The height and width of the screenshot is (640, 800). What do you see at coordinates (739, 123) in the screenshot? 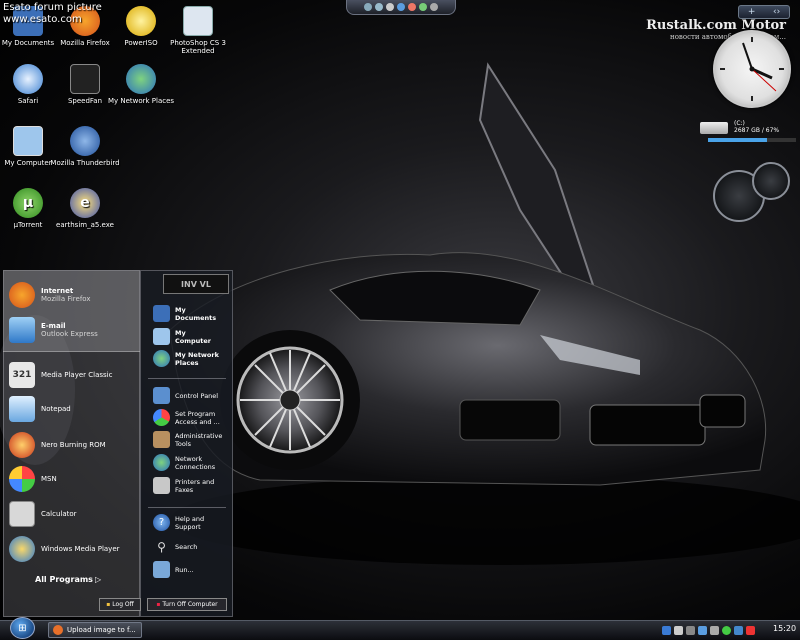
I see `drive-label: (C:)` at bounding box center [739, 123].